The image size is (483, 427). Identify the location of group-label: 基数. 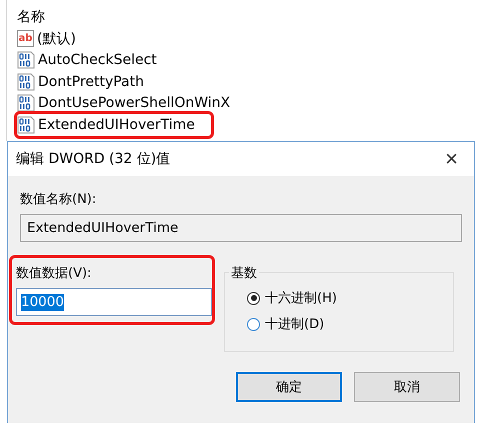
(244, 273).